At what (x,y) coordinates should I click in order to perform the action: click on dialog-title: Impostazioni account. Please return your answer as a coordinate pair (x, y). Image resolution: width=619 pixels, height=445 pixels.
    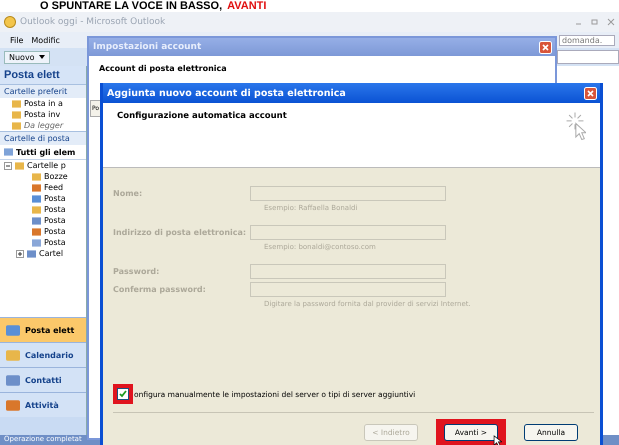
    Looking at the image, I should click on (147, 47).